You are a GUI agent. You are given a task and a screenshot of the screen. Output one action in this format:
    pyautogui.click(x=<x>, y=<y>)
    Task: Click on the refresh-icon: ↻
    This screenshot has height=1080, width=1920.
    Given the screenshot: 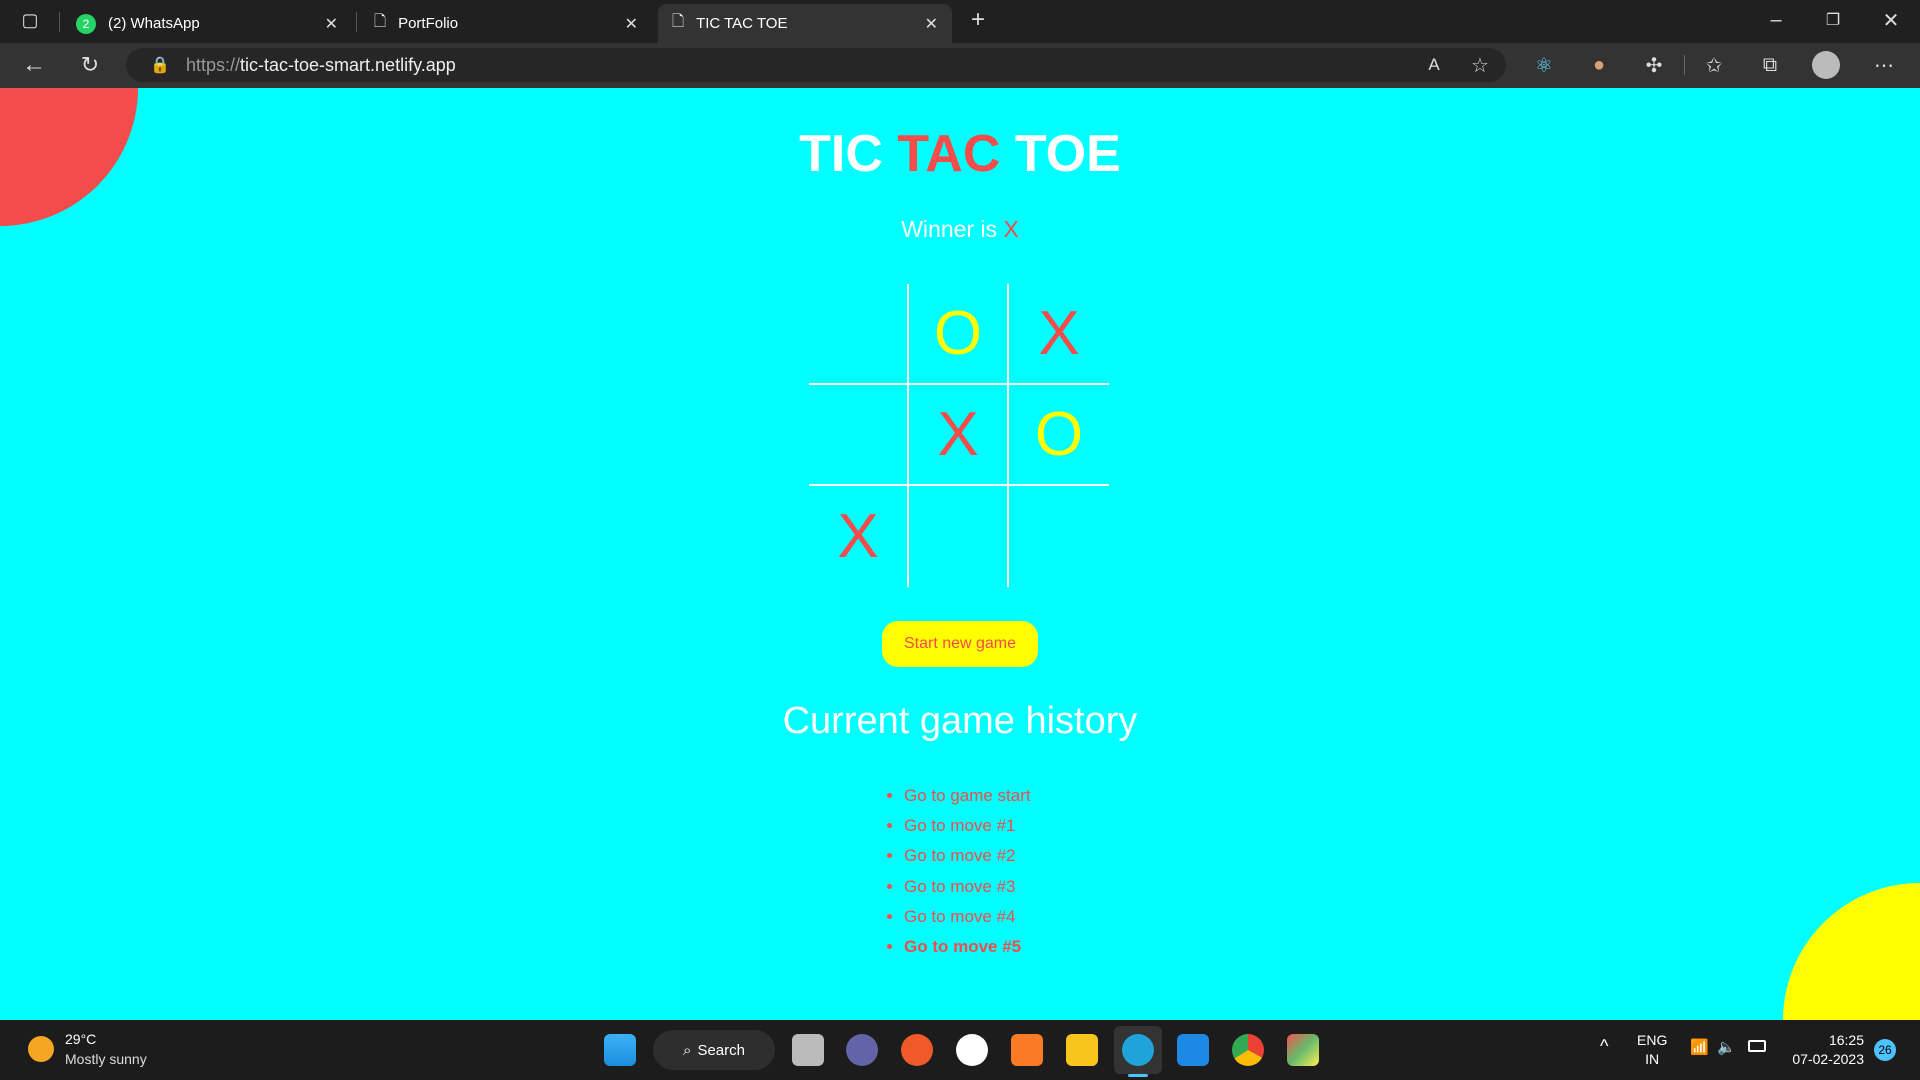 What is the action you would take?
    pyautogui.click(x=90, y=65)
    